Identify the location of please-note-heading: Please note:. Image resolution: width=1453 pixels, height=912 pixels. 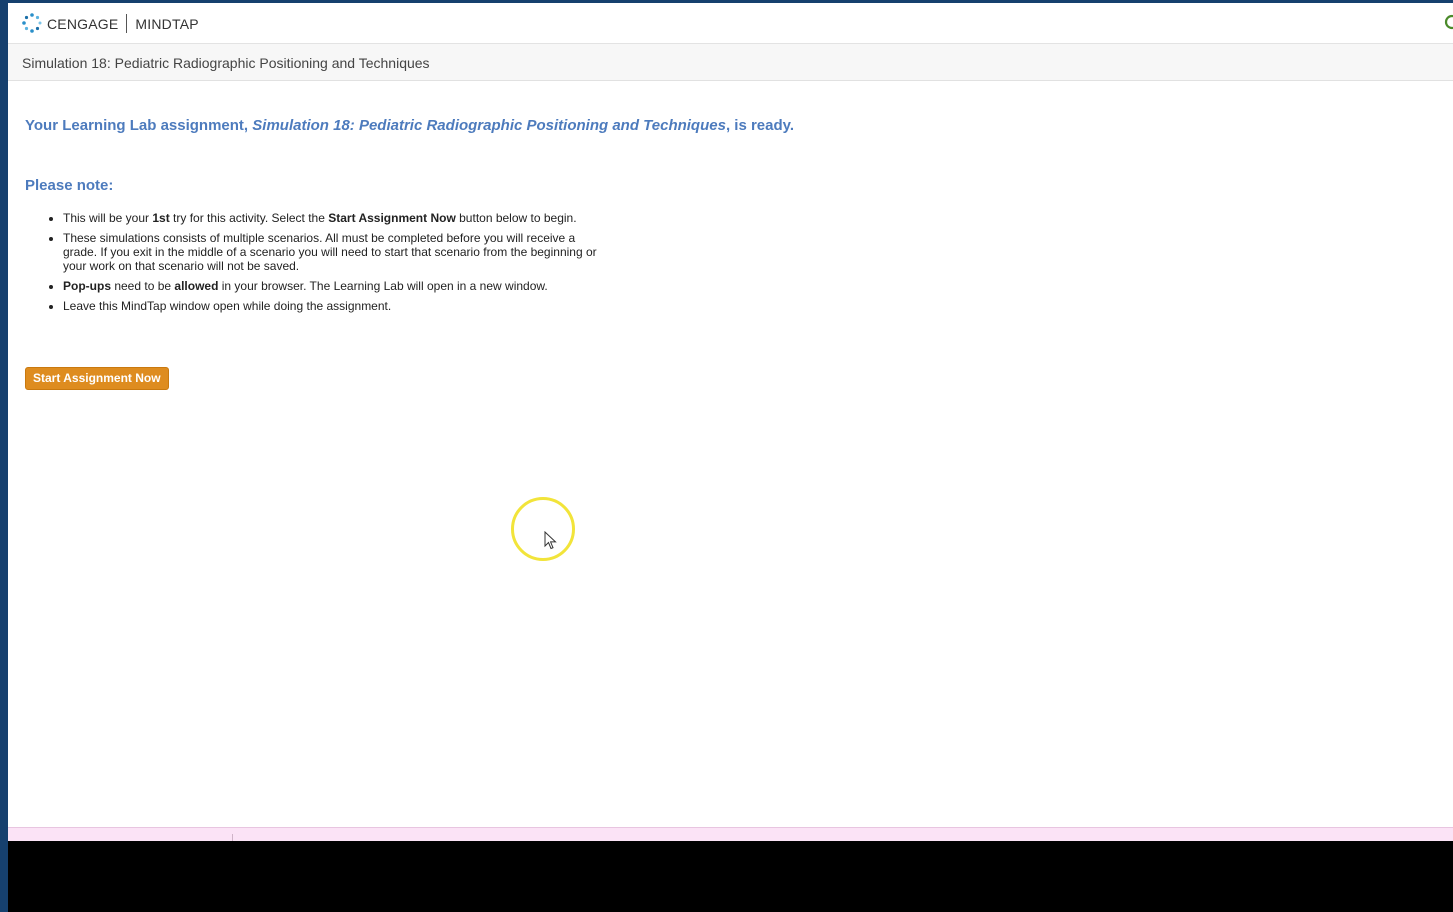
(69, 185).